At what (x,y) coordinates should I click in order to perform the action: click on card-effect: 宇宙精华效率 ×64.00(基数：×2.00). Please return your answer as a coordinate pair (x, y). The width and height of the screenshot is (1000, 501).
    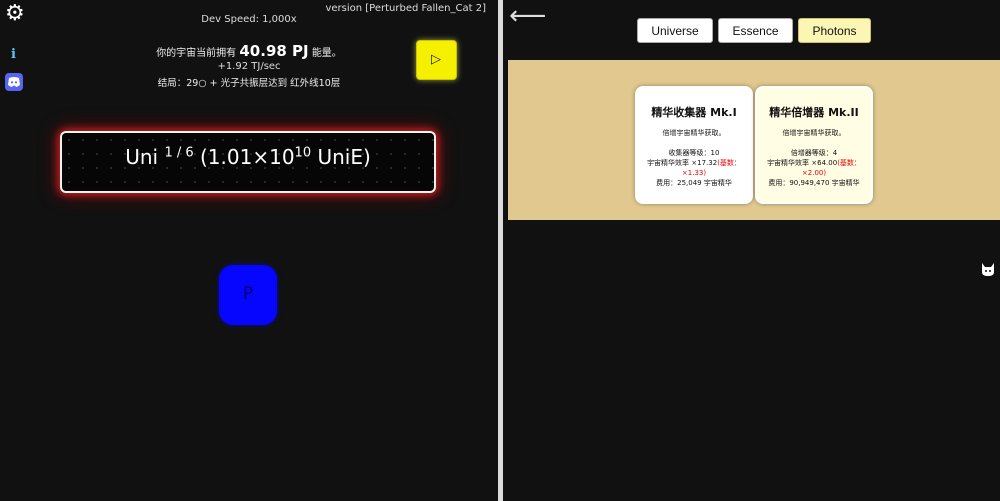
    Looking at the image, I should click on (814, 168).